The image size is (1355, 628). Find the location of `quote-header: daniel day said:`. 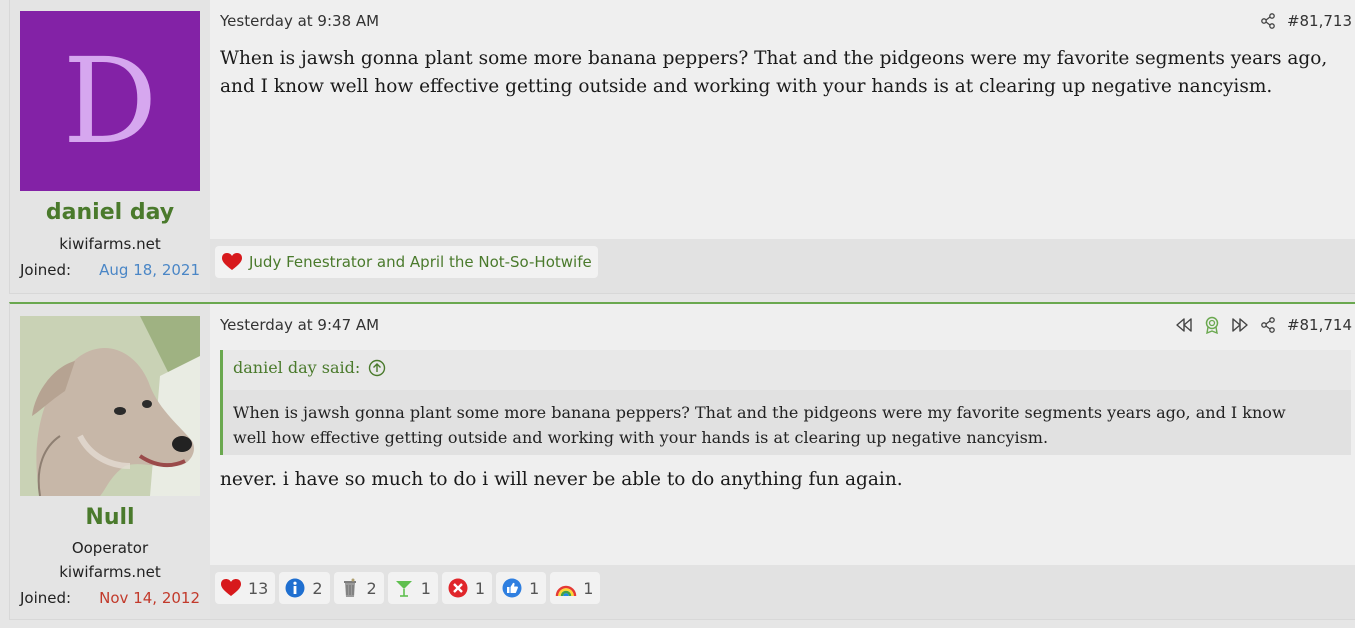

quote-header: daniel day said: is located at coordinates (309, 367).